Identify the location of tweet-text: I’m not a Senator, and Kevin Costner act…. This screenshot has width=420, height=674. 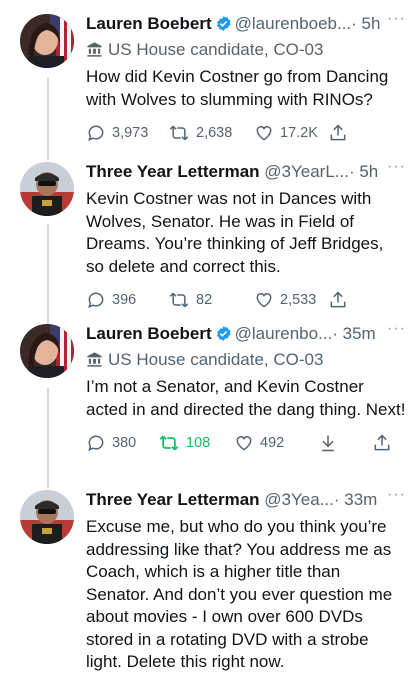
(246, 398).